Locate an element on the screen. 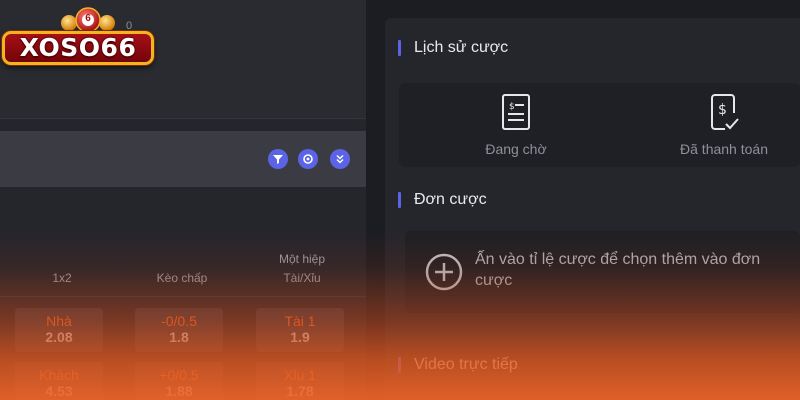 The image size is (800, 400). pending-bets-tab: $ Đang chờ is located at coordinates (516, 125).